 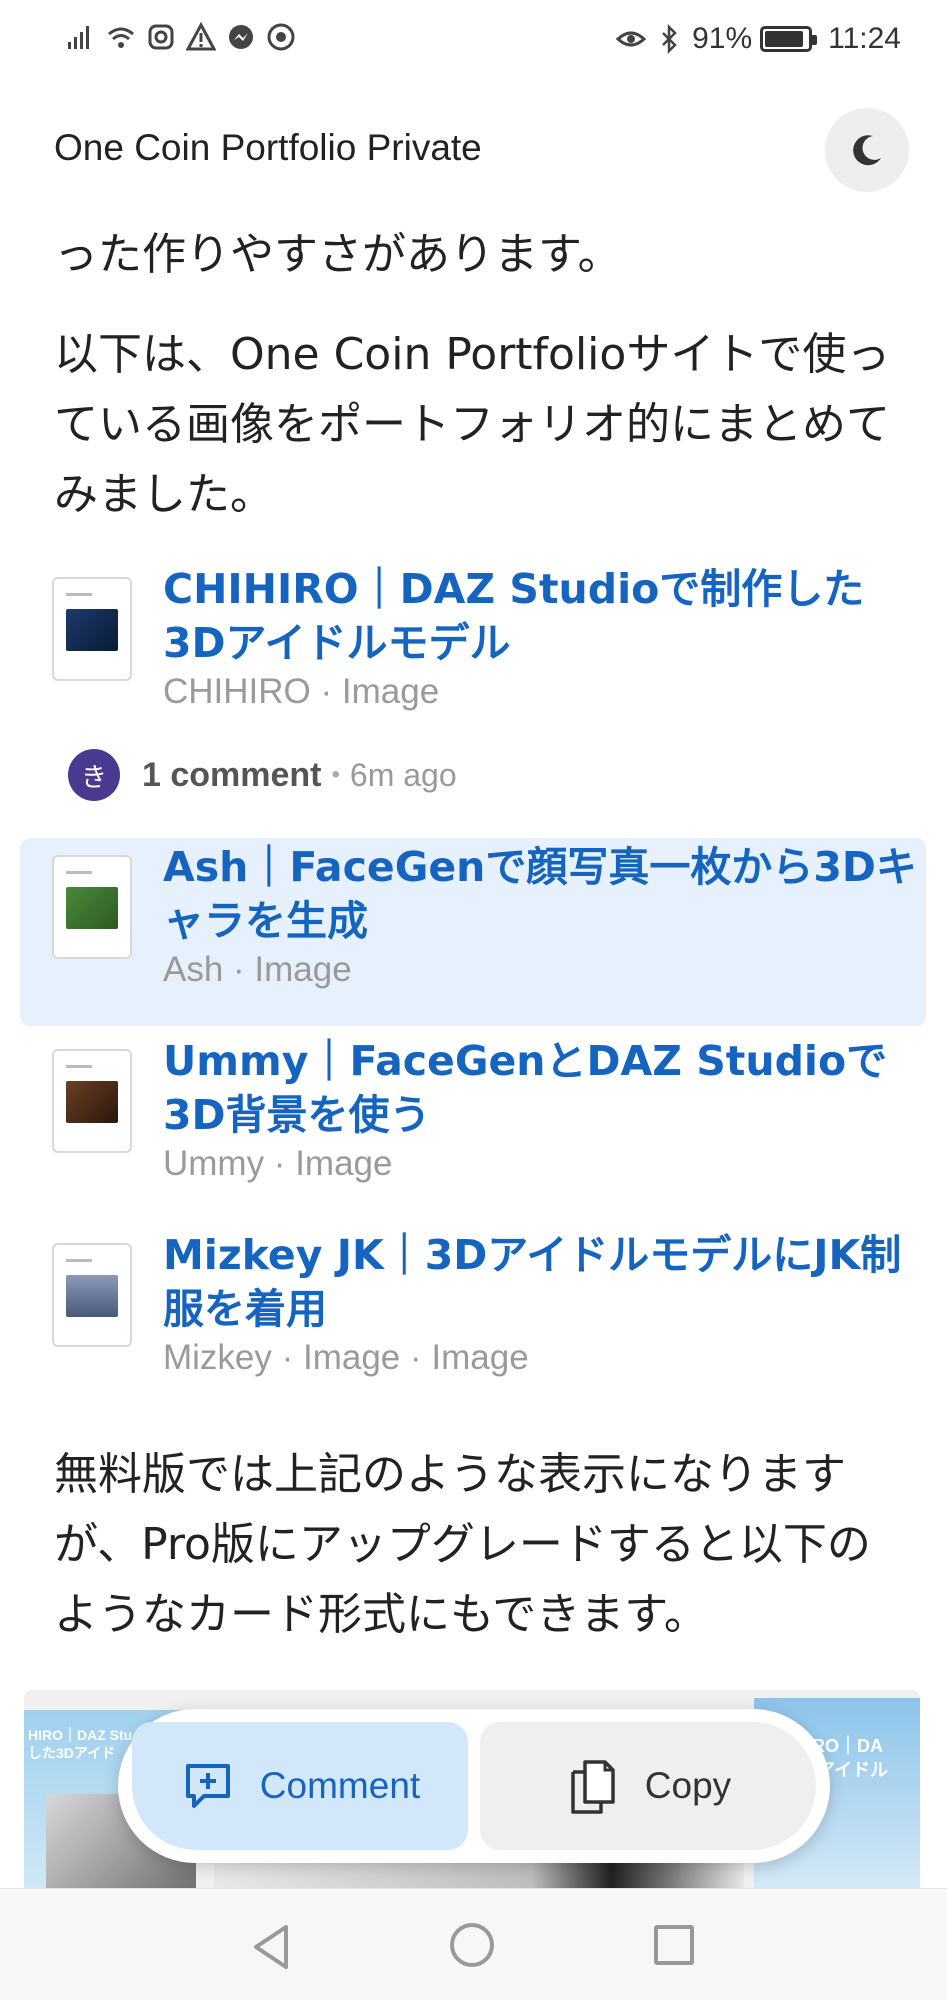 What do you see at coordinates (161, 37) in the screenshot?
I see `instagram-icon` at bounding box center [161, 37].